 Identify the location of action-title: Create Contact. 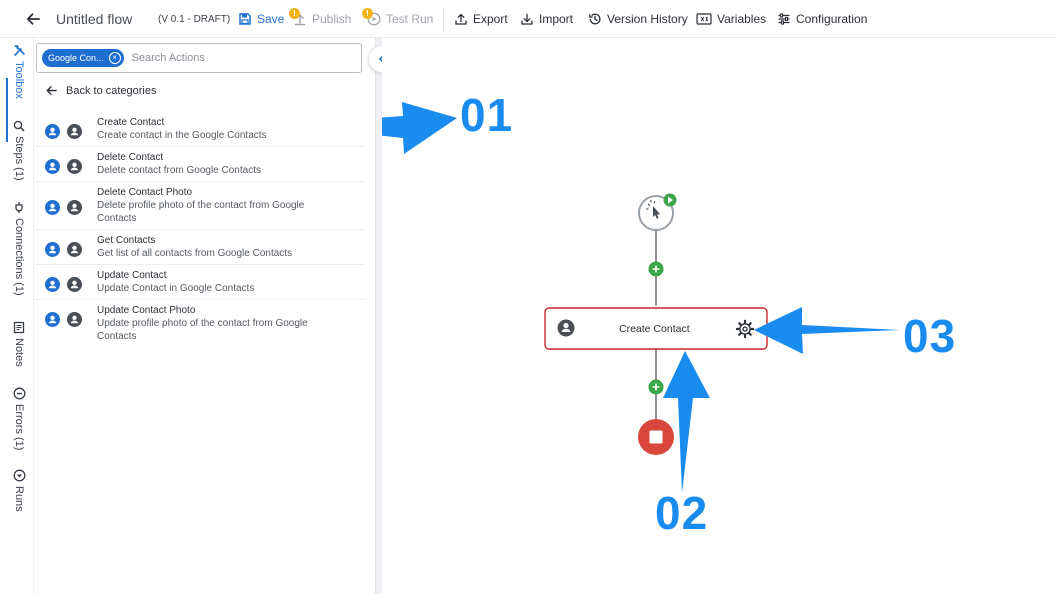
(131, 122).